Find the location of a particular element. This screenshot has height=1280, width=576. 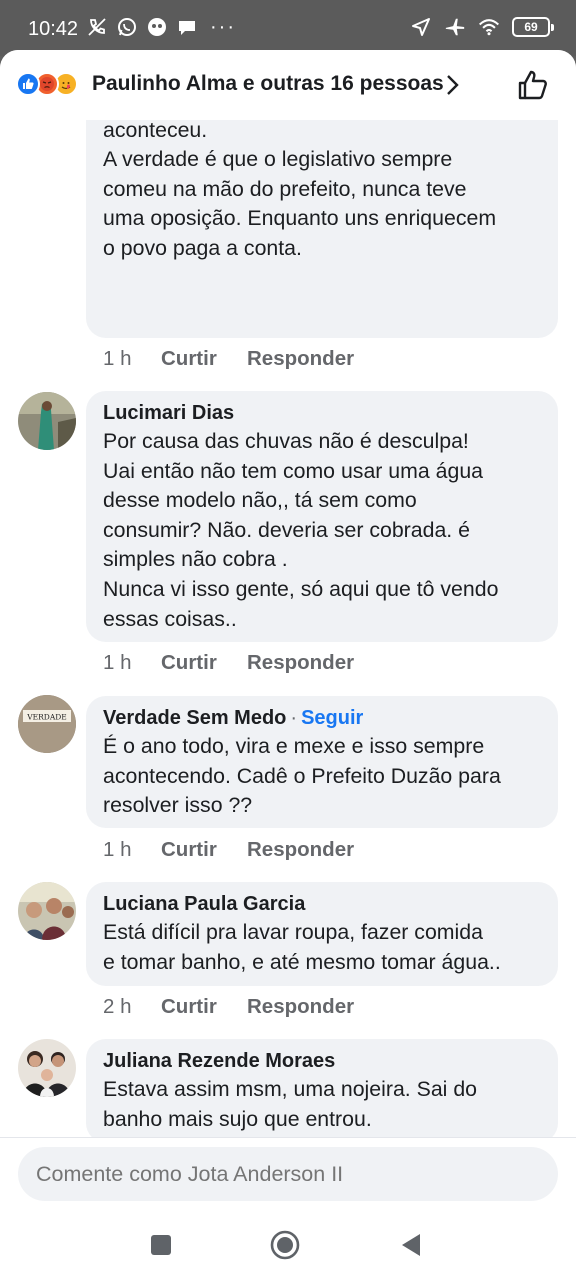

app-icon is located at coordinates (157, 27).